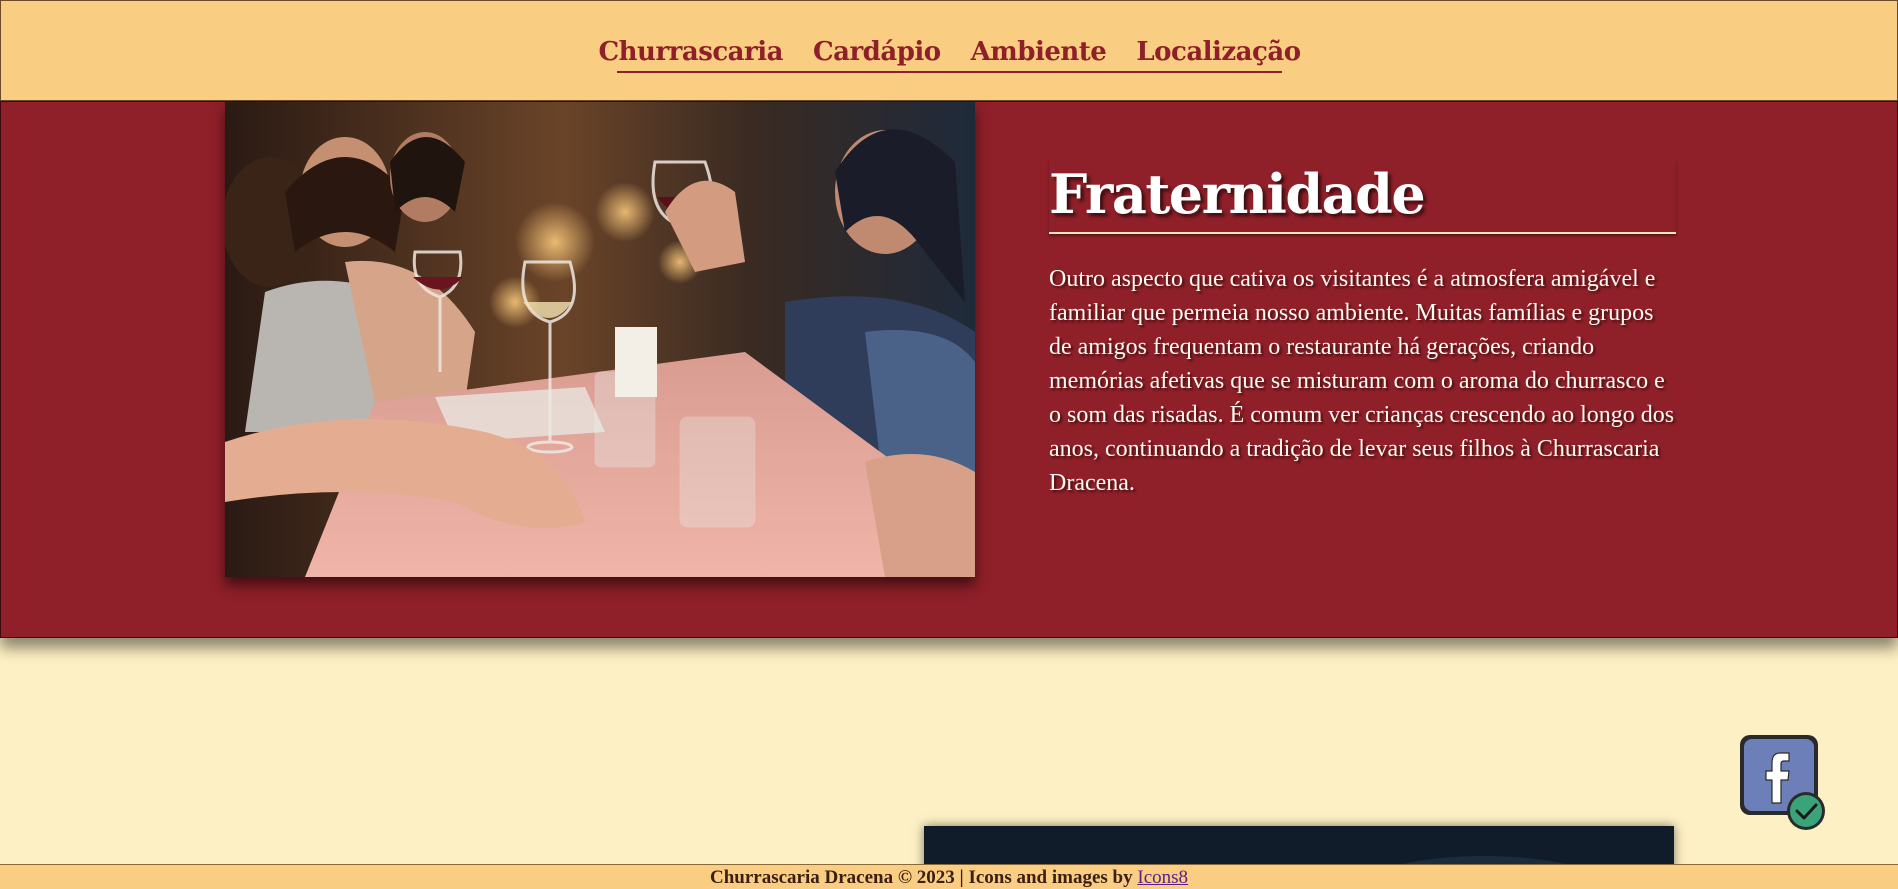 This screenshot has height=889, width=1898. What do you see at coordinates (1806, 811) in the screenshot?
I see `check-icon` at bounding box center [1806, 811].